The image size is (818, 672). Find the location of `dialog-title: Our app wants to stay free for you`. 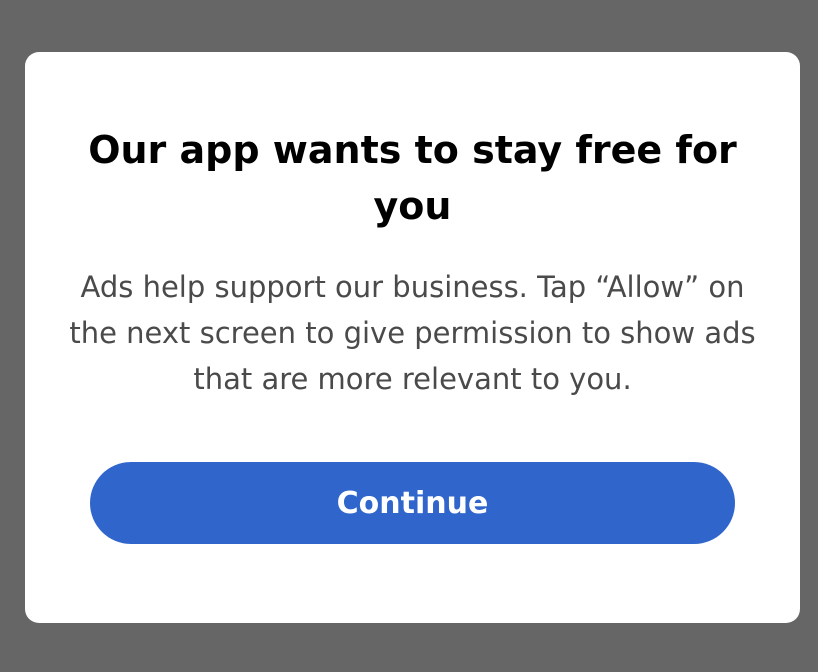

dialog-title: Our app wants to stay free for you is located at coordinates (412, 178).